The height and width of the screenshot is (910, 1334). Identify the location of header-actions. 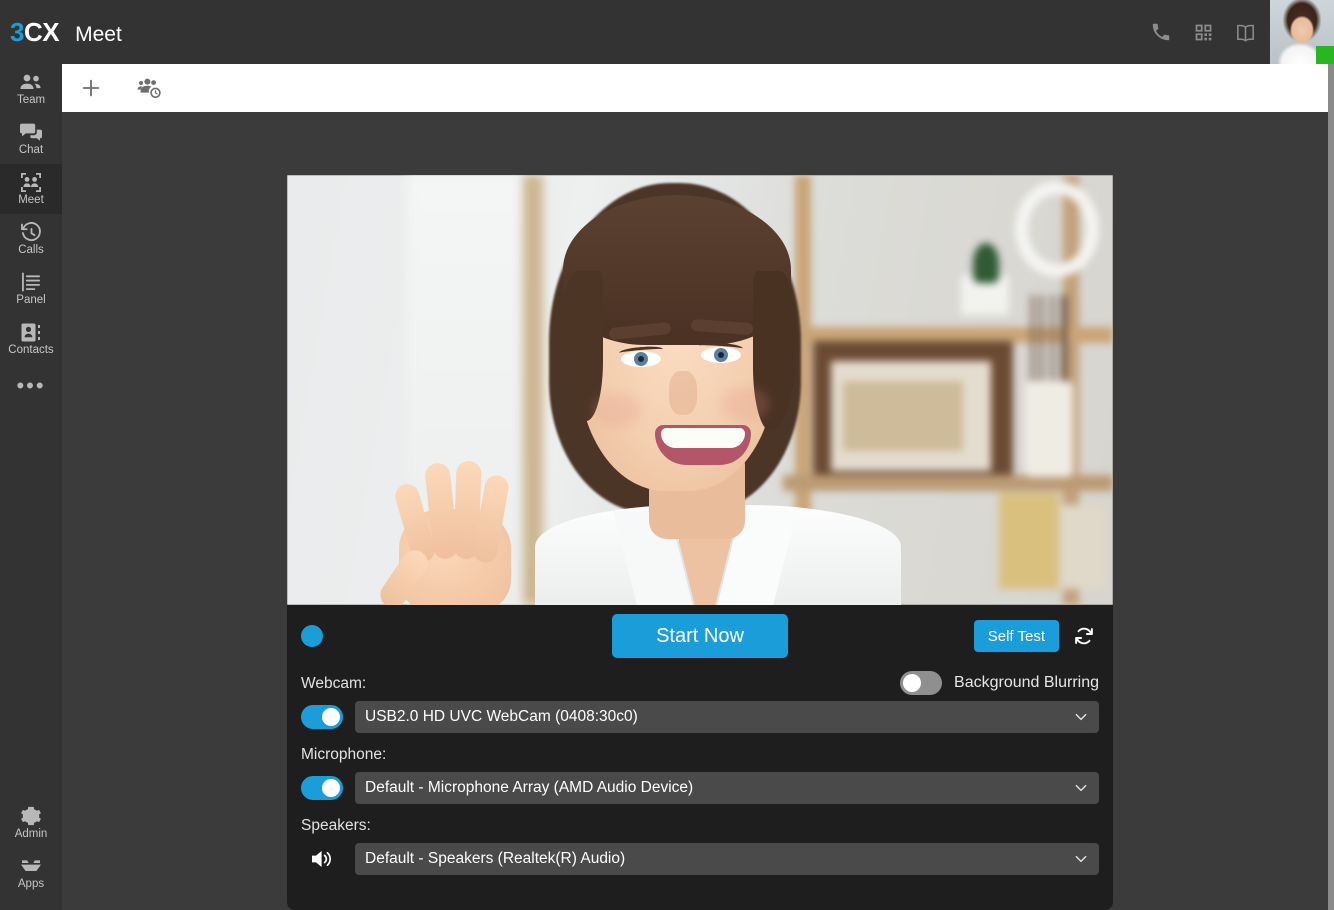
(1237, 32).